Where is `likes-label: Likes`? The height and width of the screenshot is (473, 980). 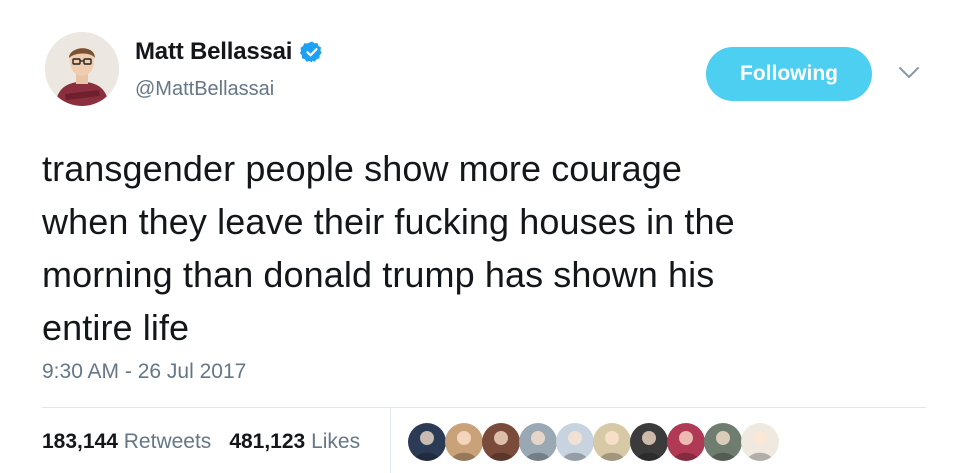
likes-label: Likes is located at coordinates (336, 441).